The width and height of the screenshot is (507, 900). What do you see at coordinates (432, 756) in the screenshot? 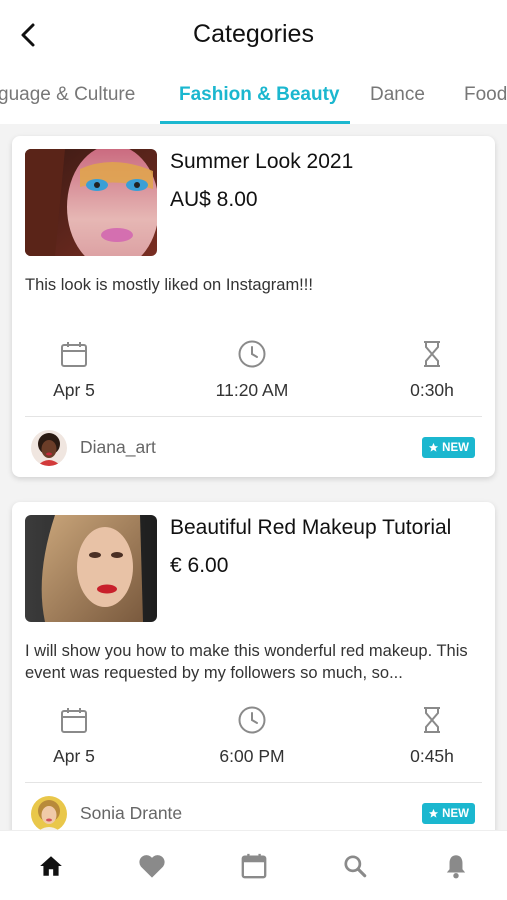
I see `event-duration-value: 0:45h` at bounding box center [432, 756].